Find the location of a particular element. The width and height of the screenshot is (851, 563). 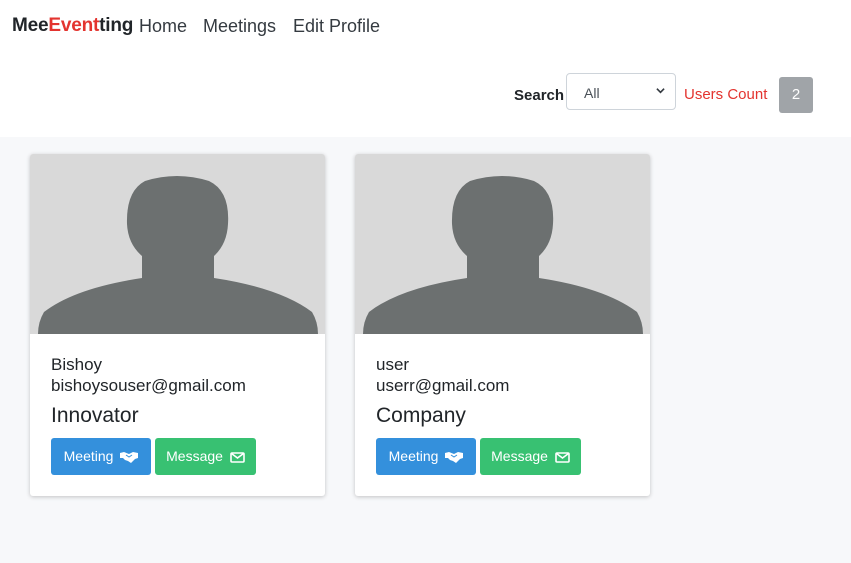

chevron-down-icon is located at coordinates (660, 91).